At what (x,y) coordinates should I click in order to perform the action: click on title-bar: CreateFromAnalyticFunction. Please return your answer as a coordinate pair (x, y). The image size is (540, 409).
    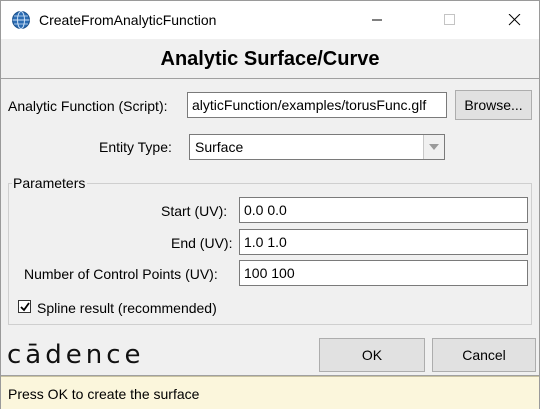
    Looking at the image, I should click on (270, 20).